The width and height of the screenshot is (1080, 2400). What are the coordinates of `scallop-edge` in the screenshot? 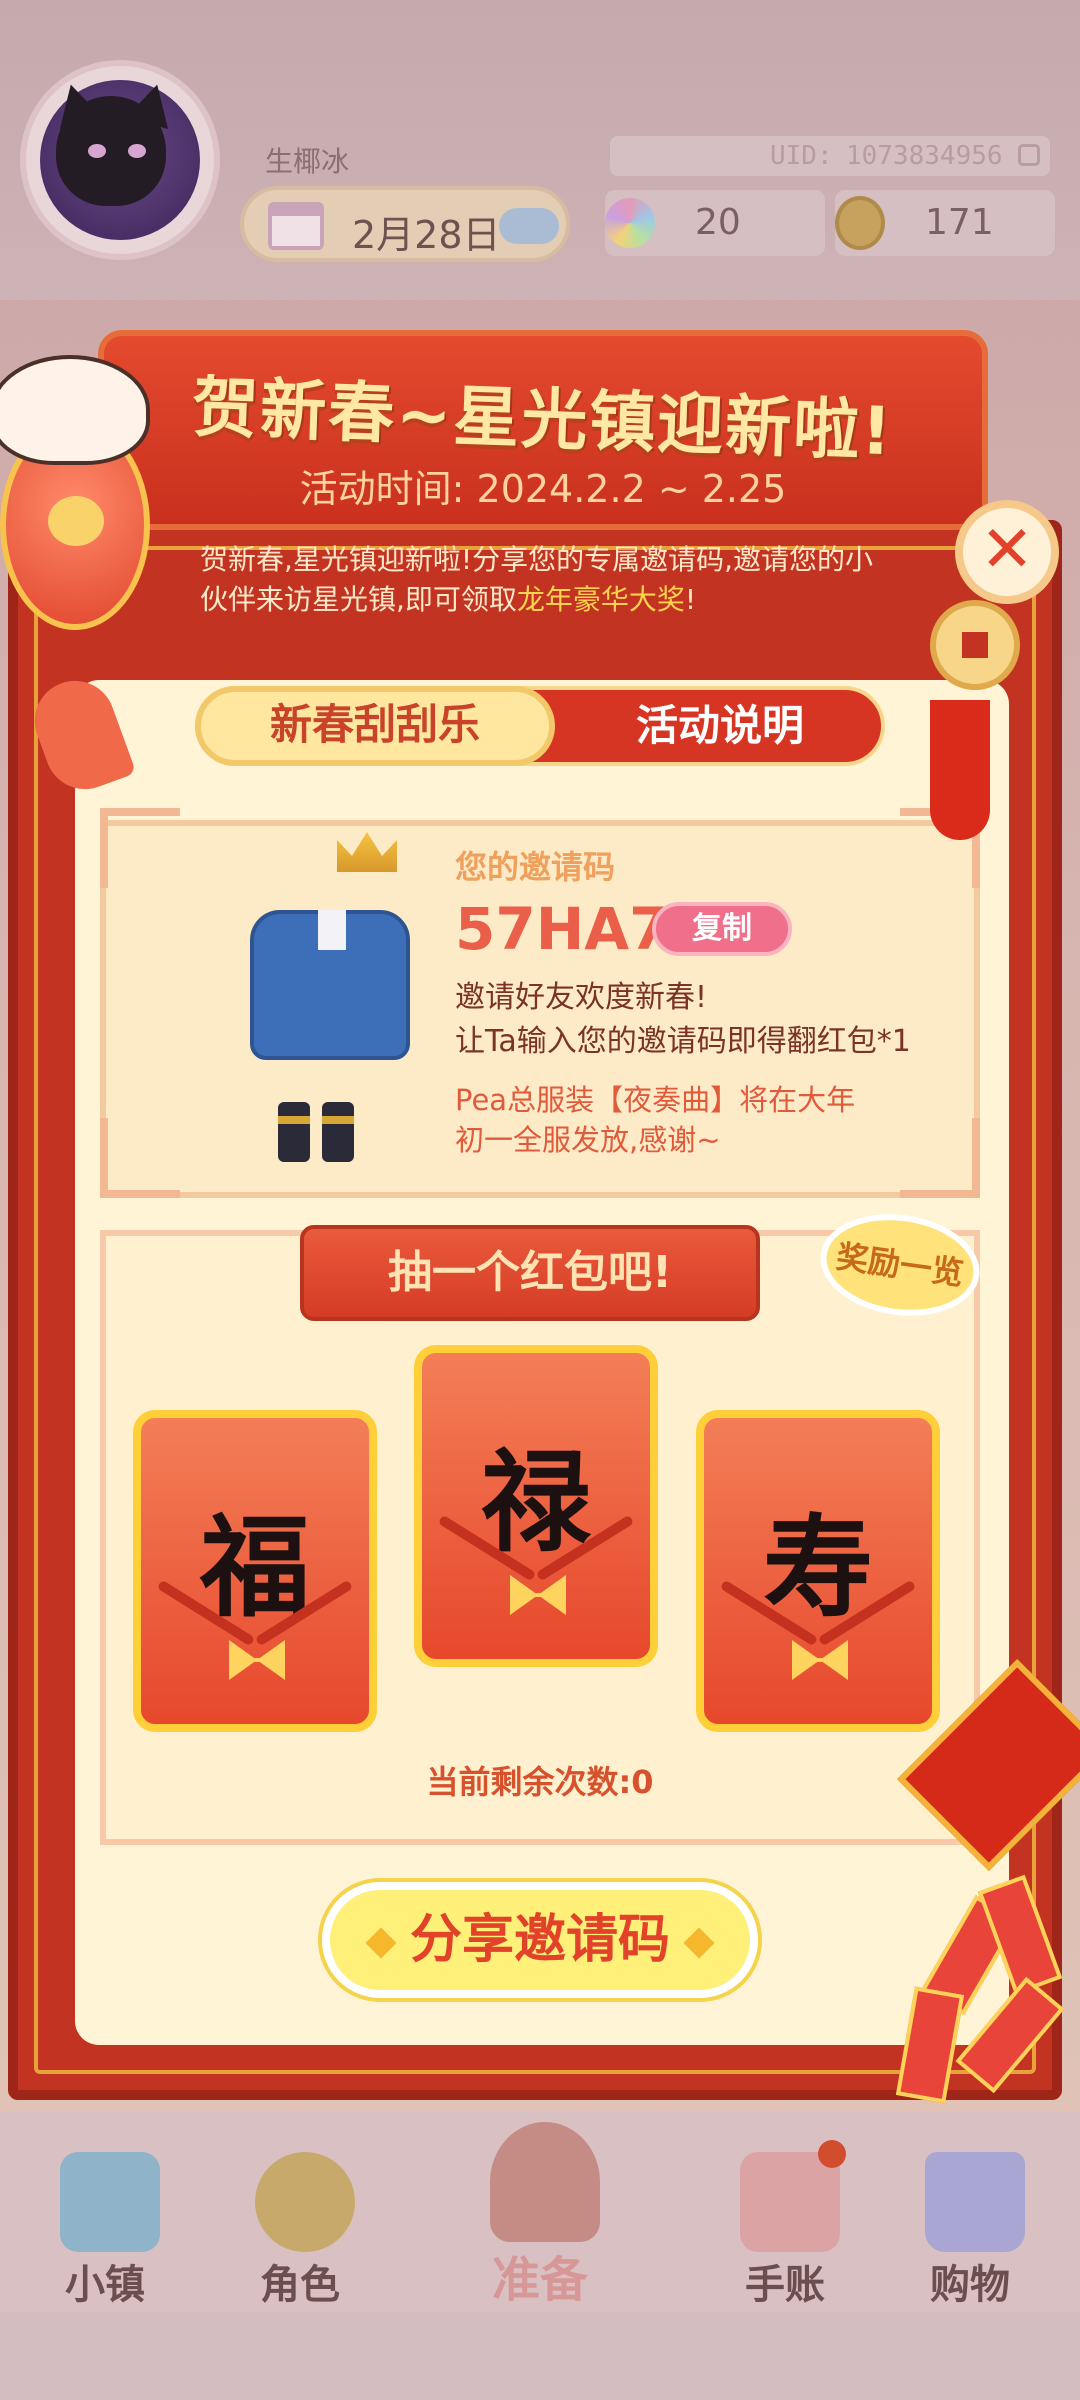 It's located at (540, 290).